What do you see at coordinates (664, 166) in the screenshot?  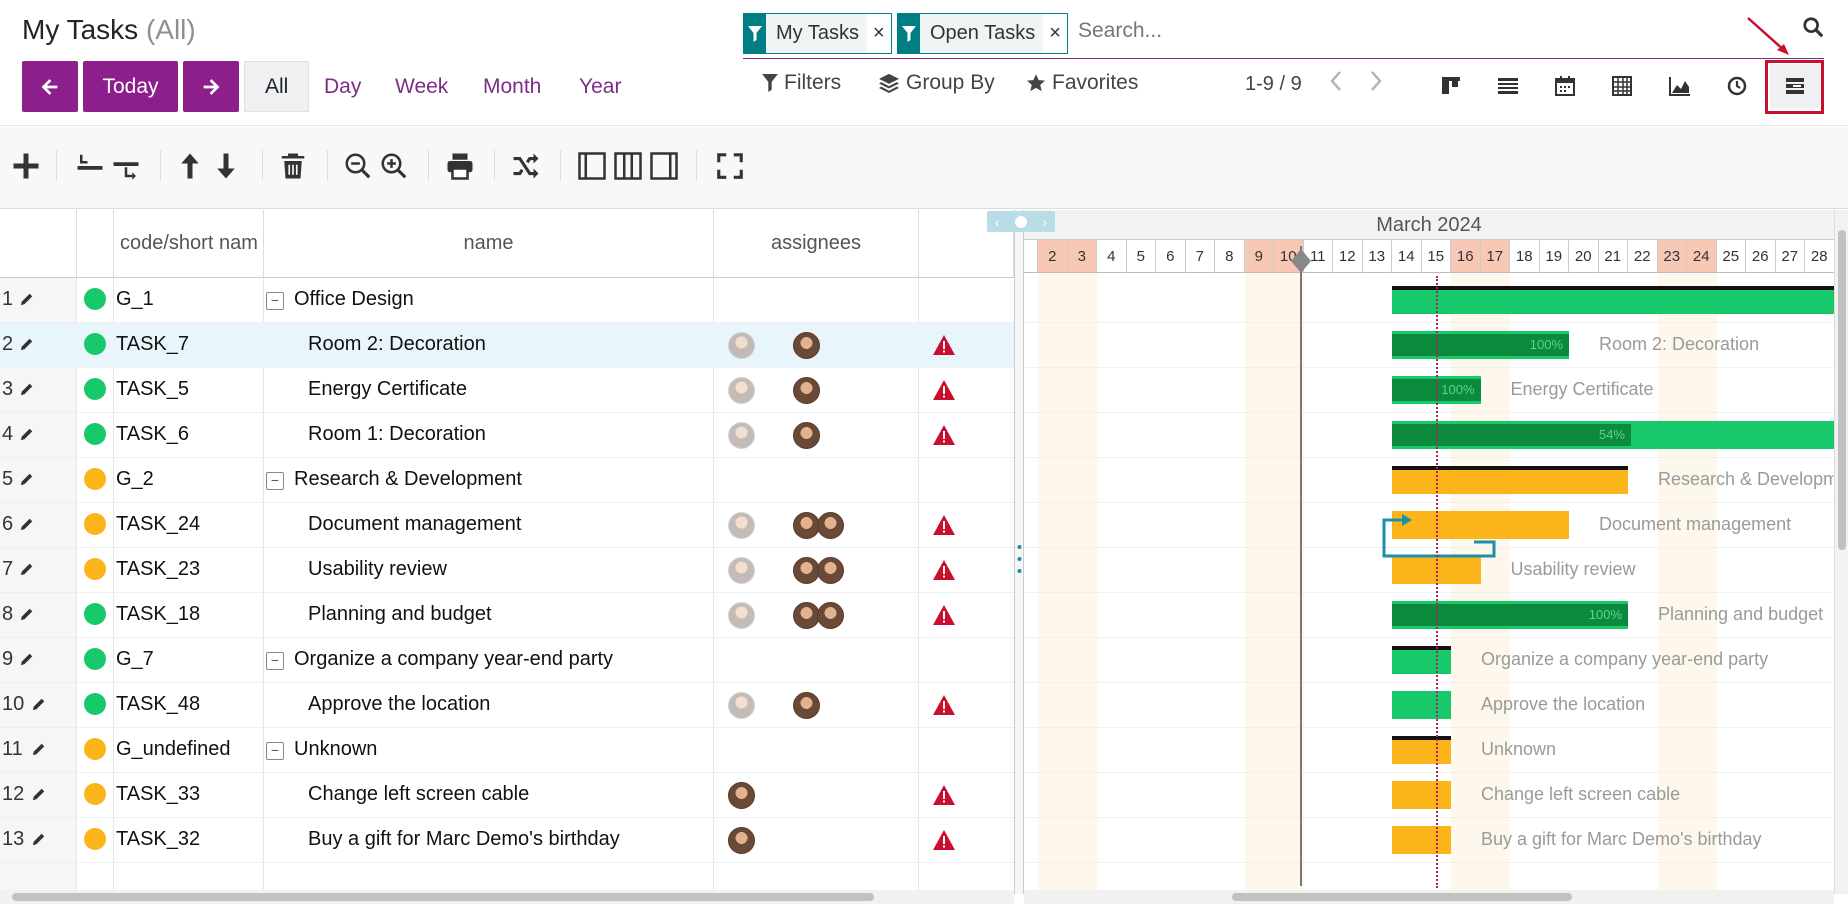 I see `chart-only-button` at bounding box center [664, 166].